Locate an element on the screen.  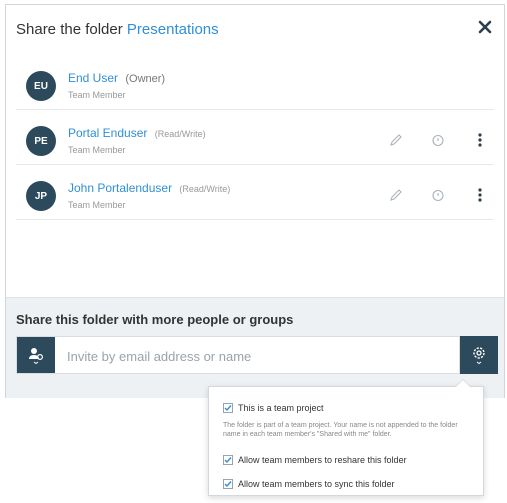
member-permission: (Owner) is located at coordinates (145, 79).